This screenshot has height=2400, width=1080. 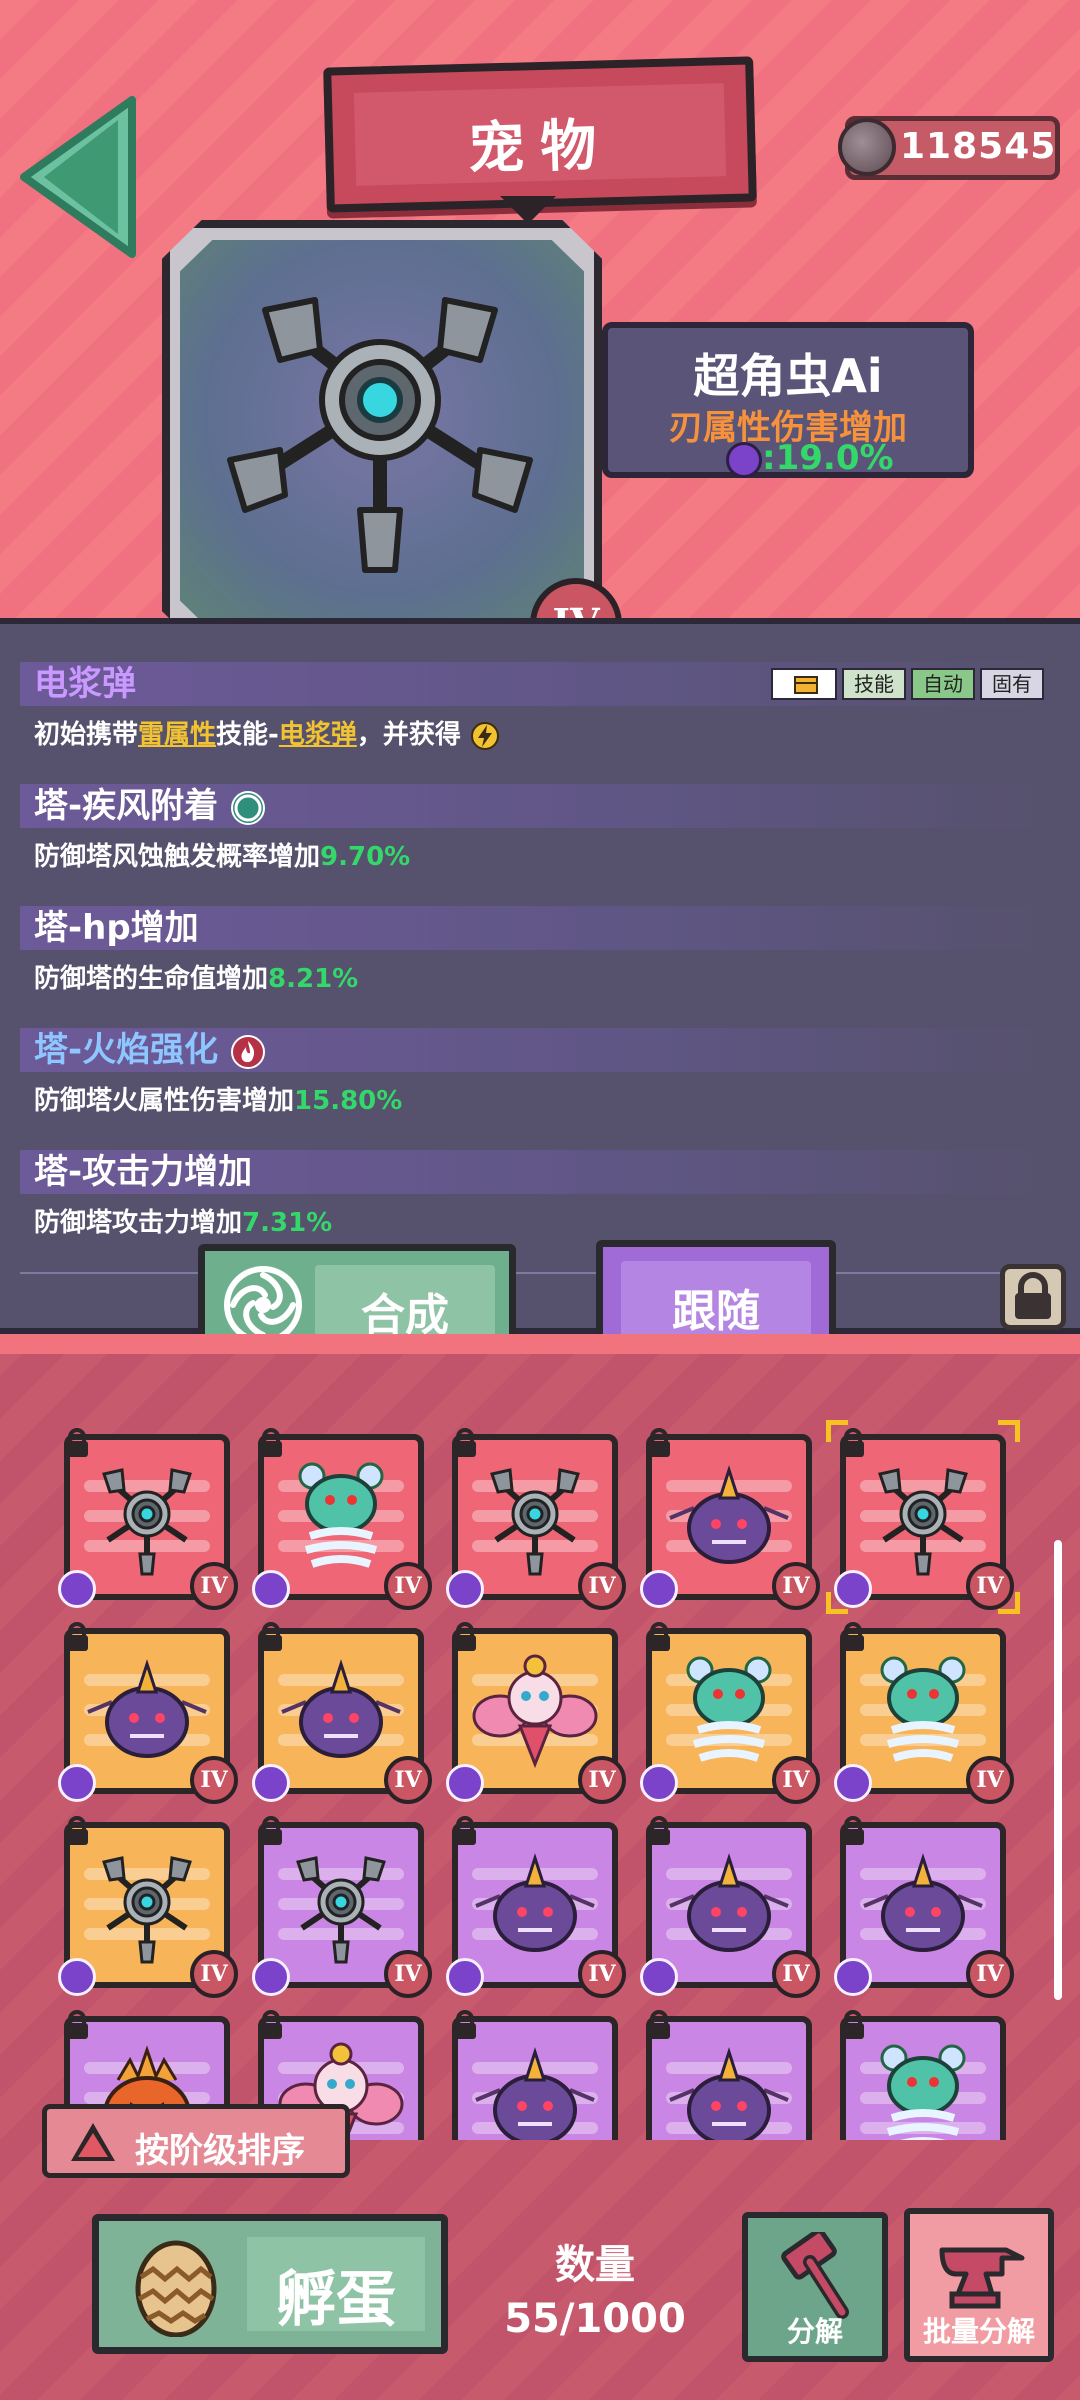 I want to click on skill-title: 塔-hp增加, so click(x=543, y=928).